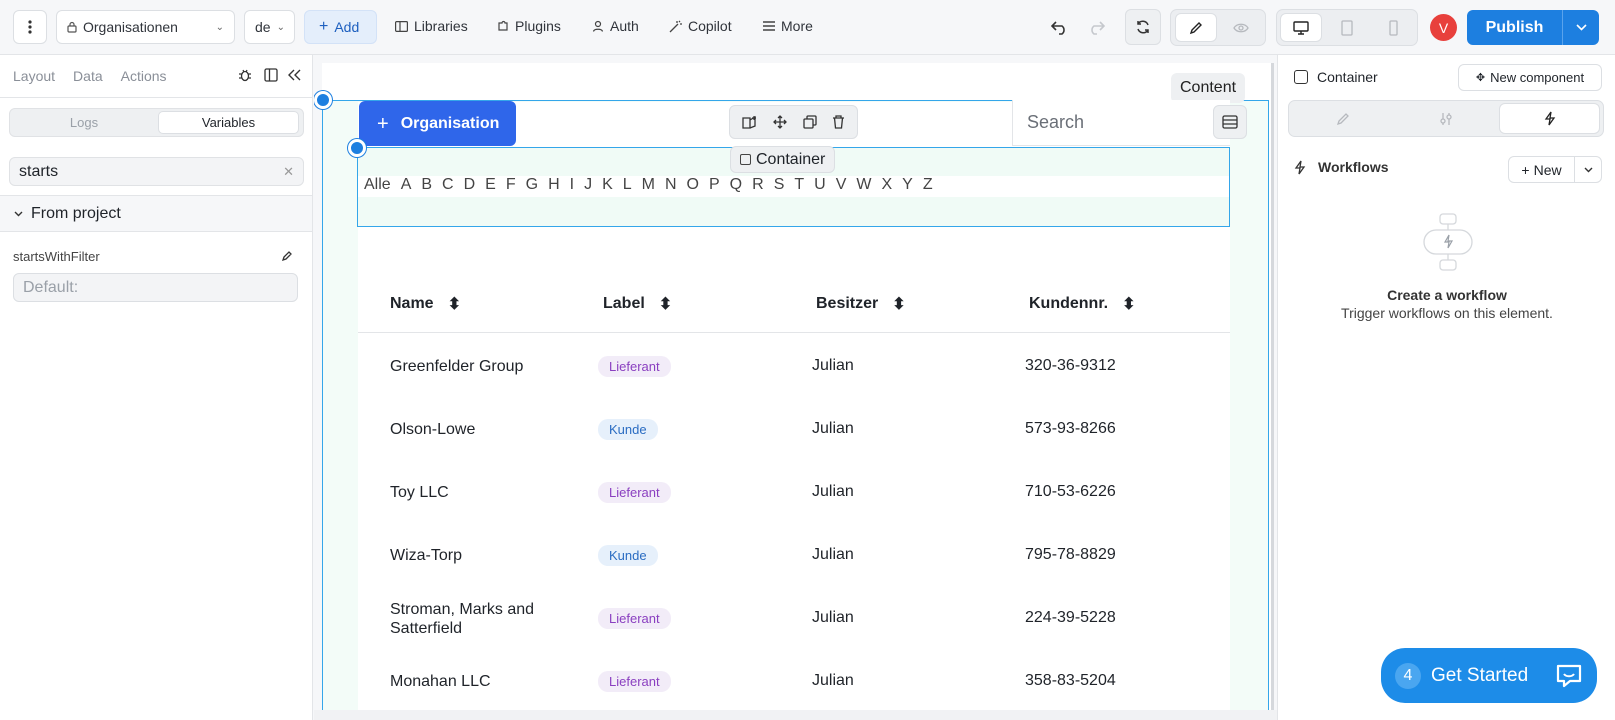  Describe the element at coordinates (156, 171) in the screenshot. I see `variable-search-field: starts ✕` at that location.